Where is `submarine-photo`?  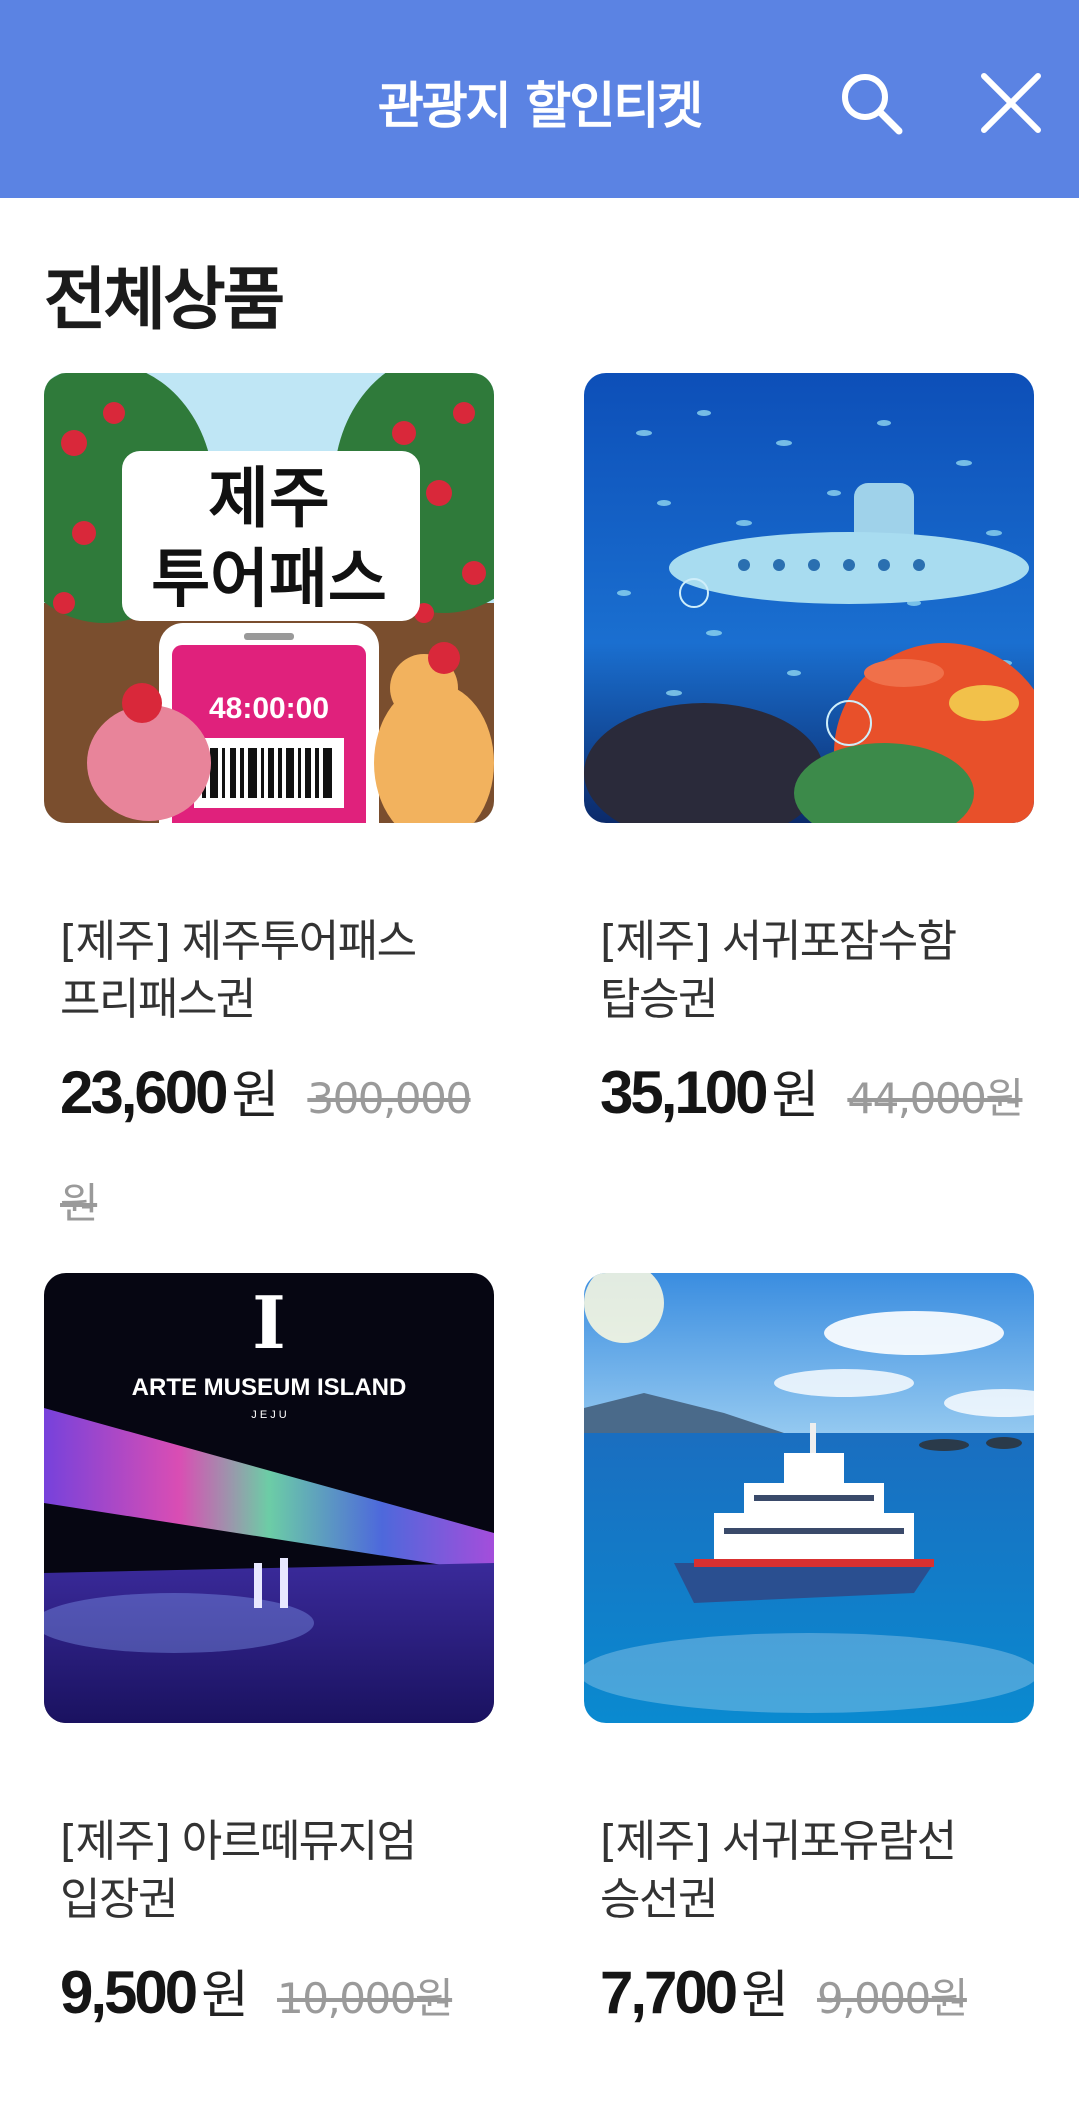
submarine-photo is located at coordinates (809, 598).